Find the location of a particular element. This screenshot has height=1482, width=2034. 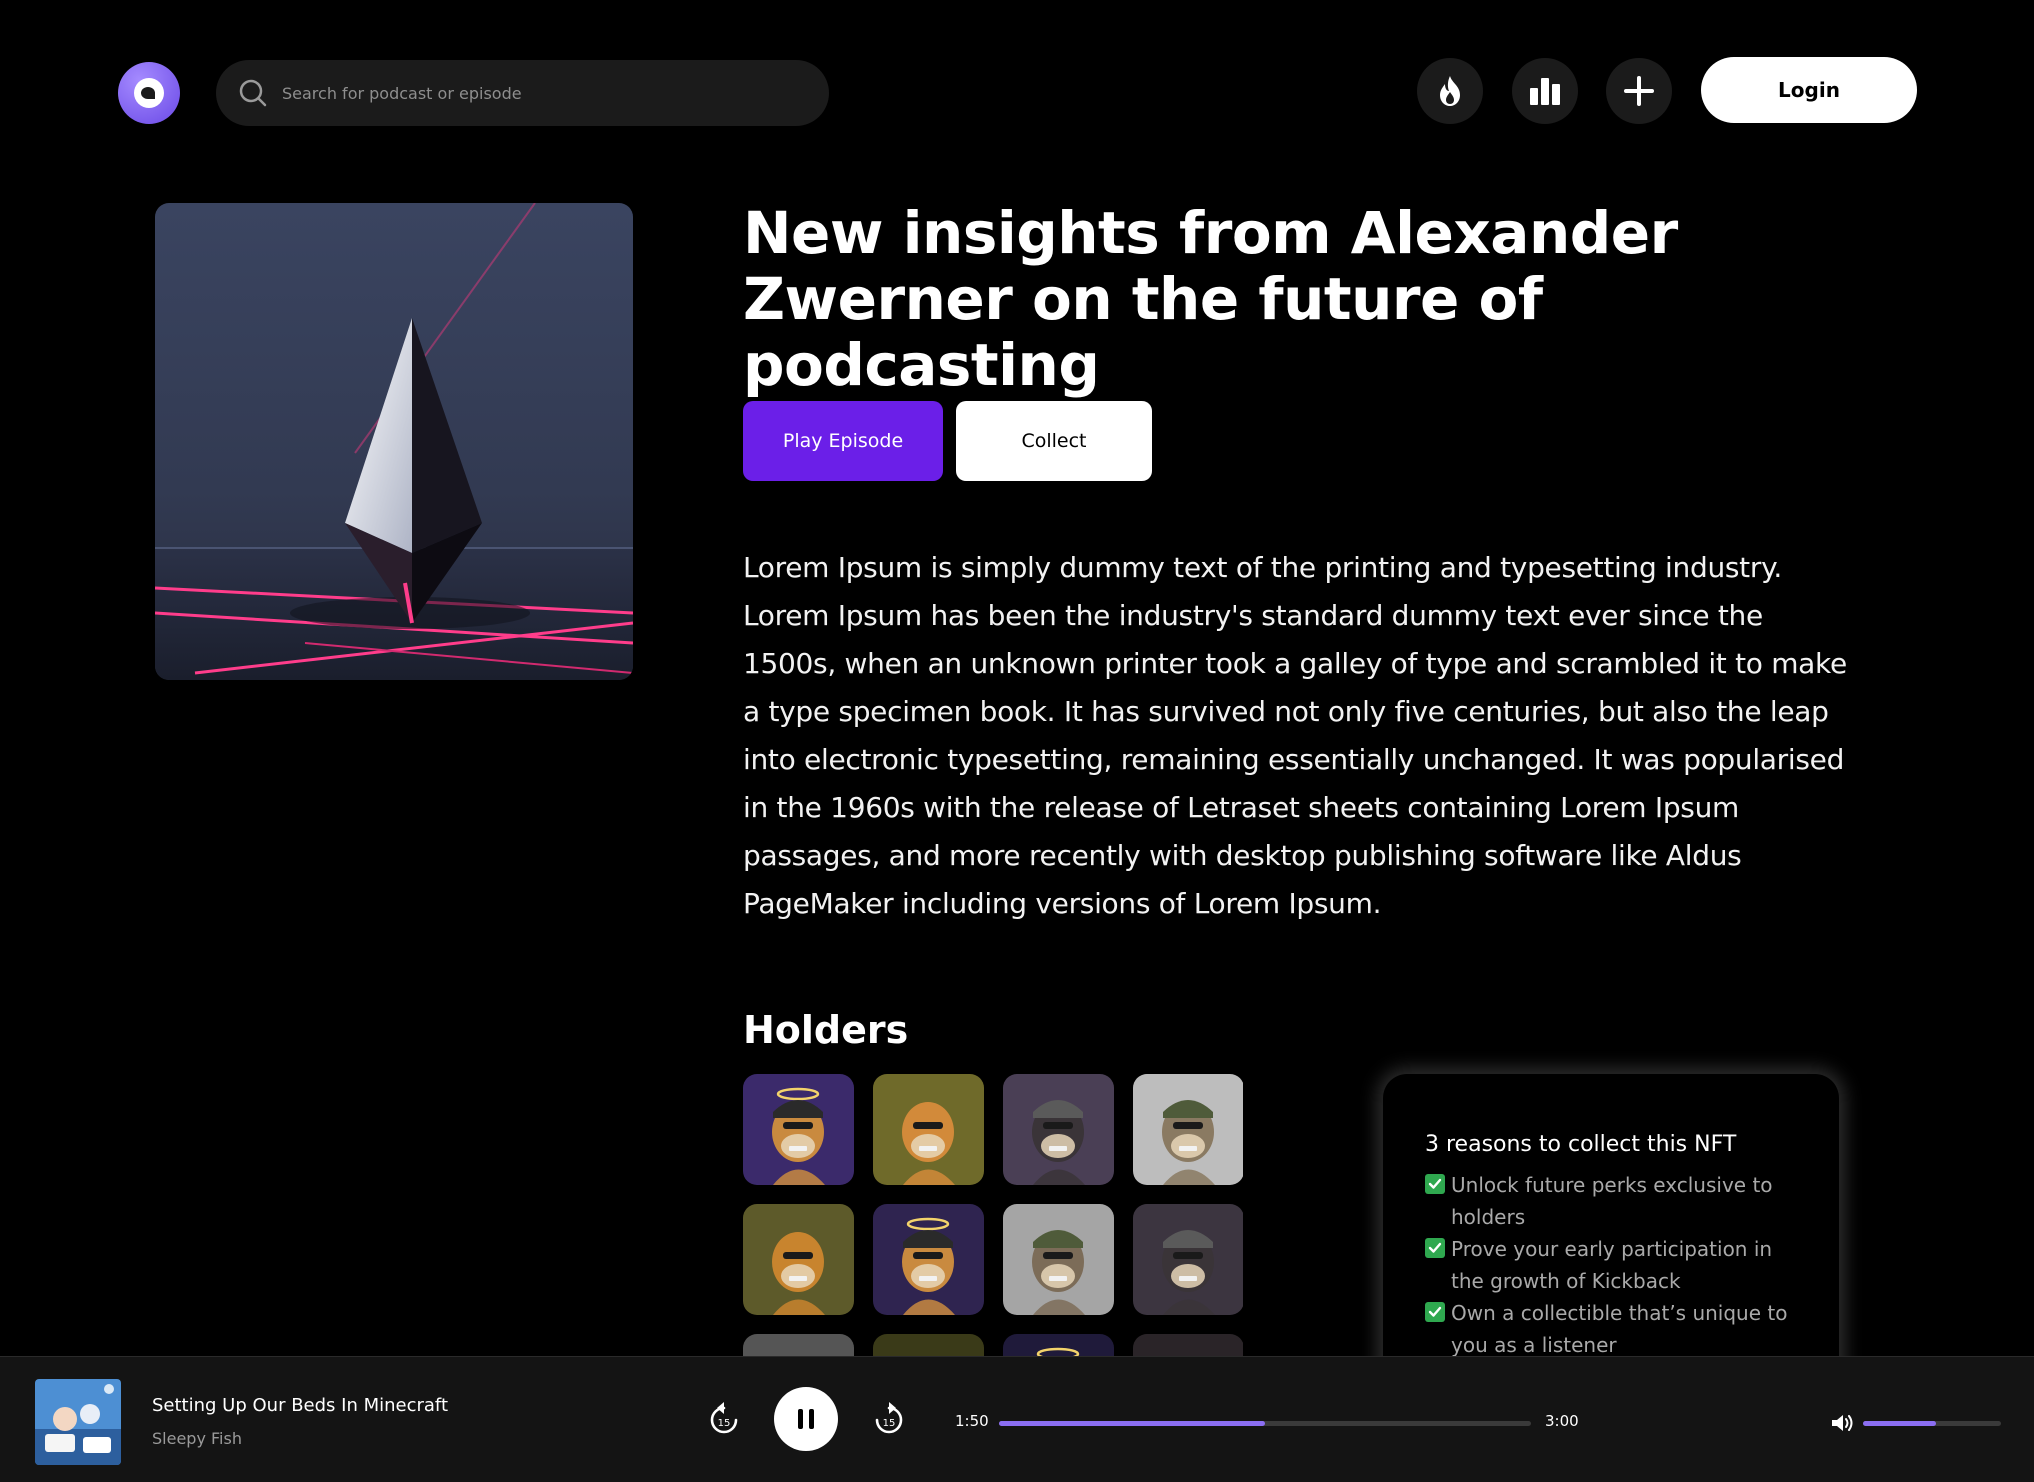

progress-bar is located at coordinates (1265, 1423).